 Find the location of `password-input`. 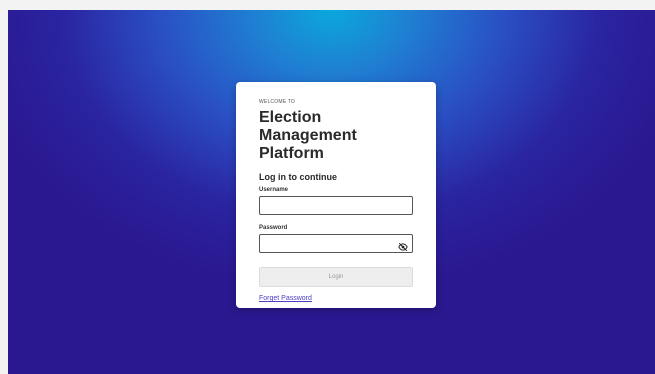

password-input is located at coordinates (328, 246).